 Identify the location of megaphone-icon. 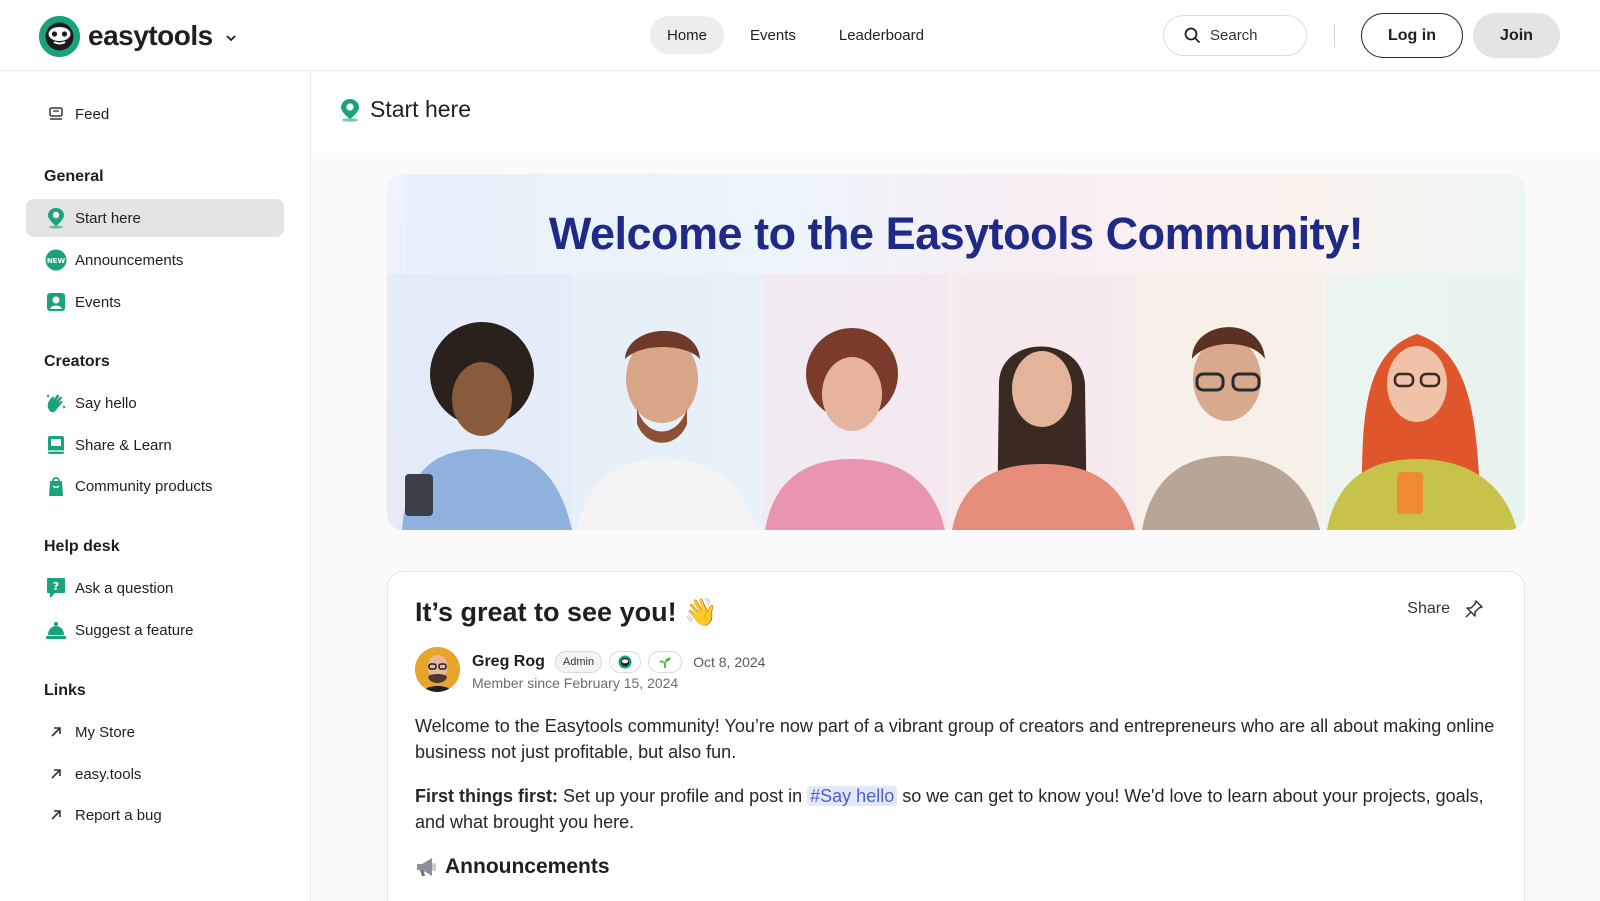
(426, 867).